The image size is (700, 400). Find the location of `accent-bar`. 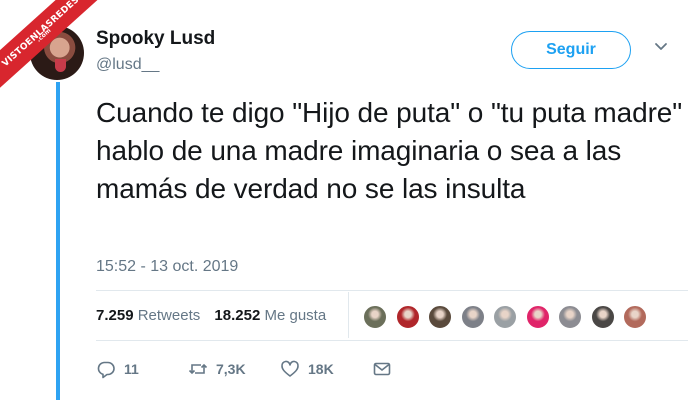

accent-bar is located at coordinates (58, 241).